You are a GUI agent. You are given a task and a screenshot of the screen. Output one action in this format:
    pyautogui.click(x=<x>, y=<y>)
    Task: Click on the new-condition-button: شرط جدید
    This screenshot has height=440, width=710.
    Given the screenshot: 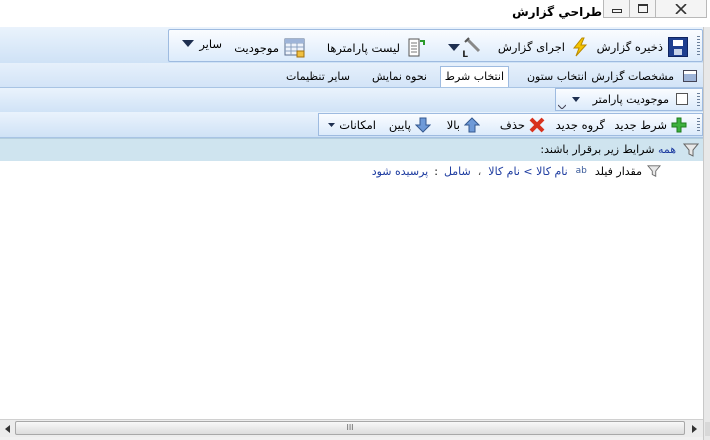 What is the action you would take?
    pyautogui.click(x=650, y=125)
    